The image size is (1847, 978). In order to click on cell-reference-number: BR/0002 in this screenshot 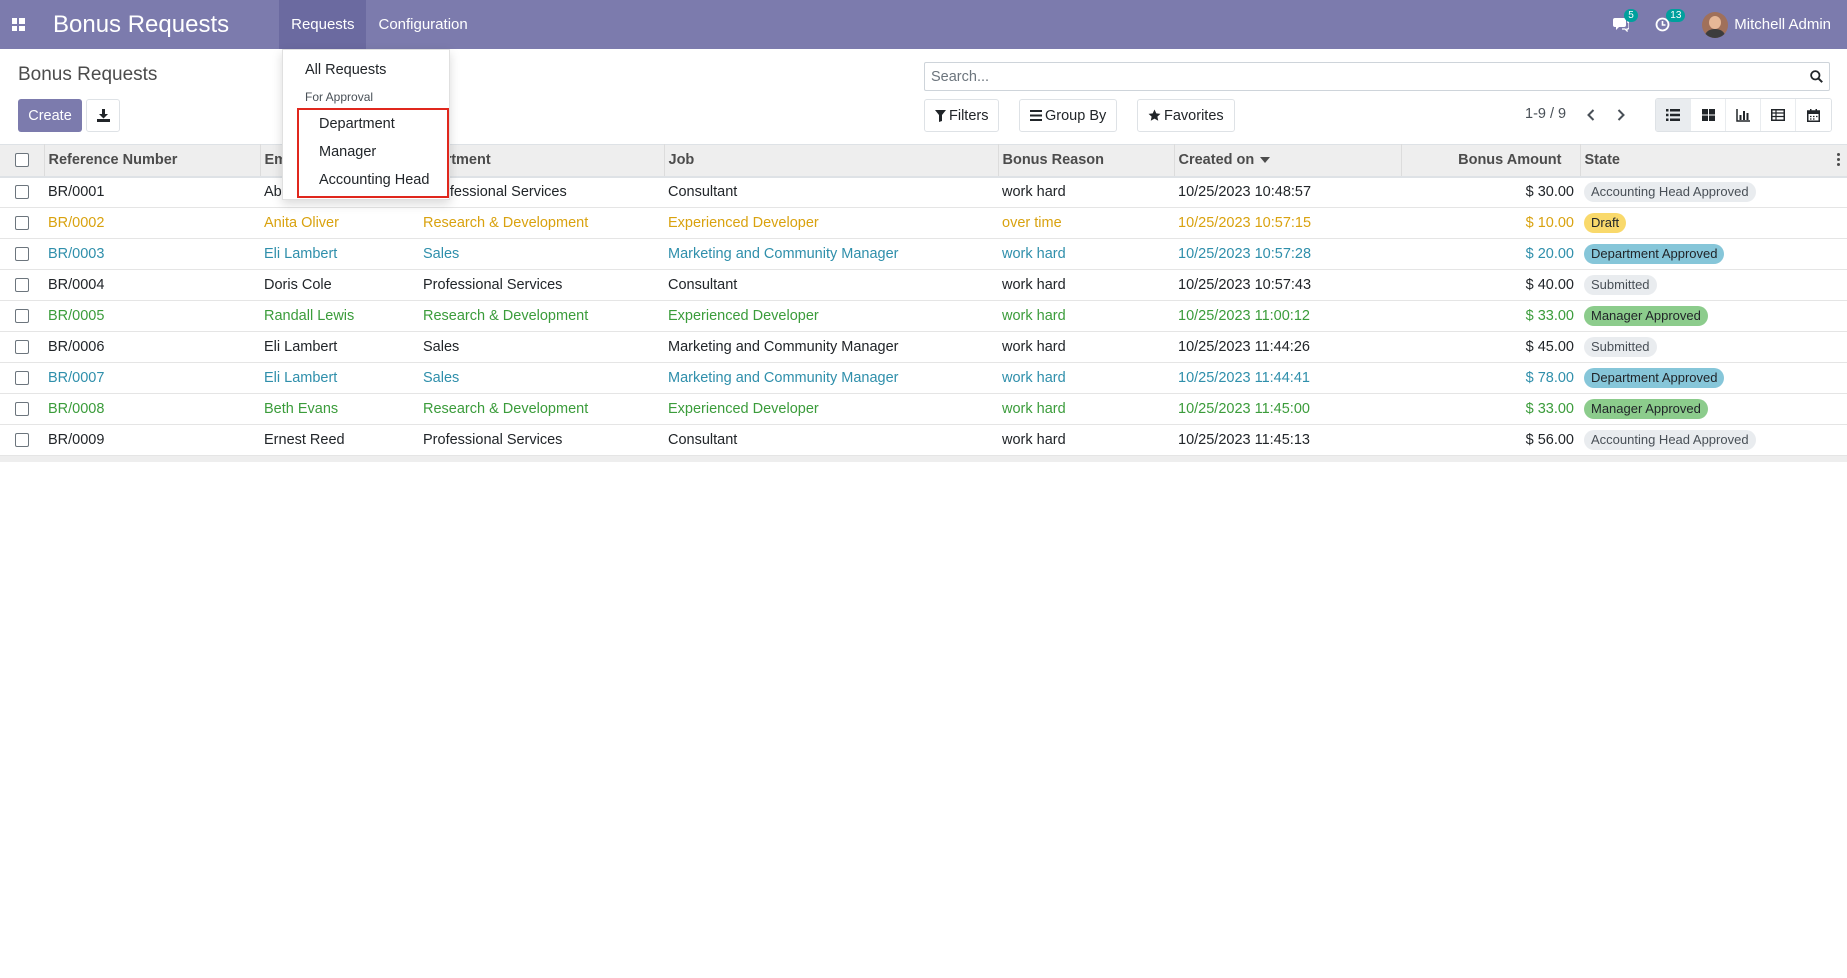, I will do `click(76, 223)`.